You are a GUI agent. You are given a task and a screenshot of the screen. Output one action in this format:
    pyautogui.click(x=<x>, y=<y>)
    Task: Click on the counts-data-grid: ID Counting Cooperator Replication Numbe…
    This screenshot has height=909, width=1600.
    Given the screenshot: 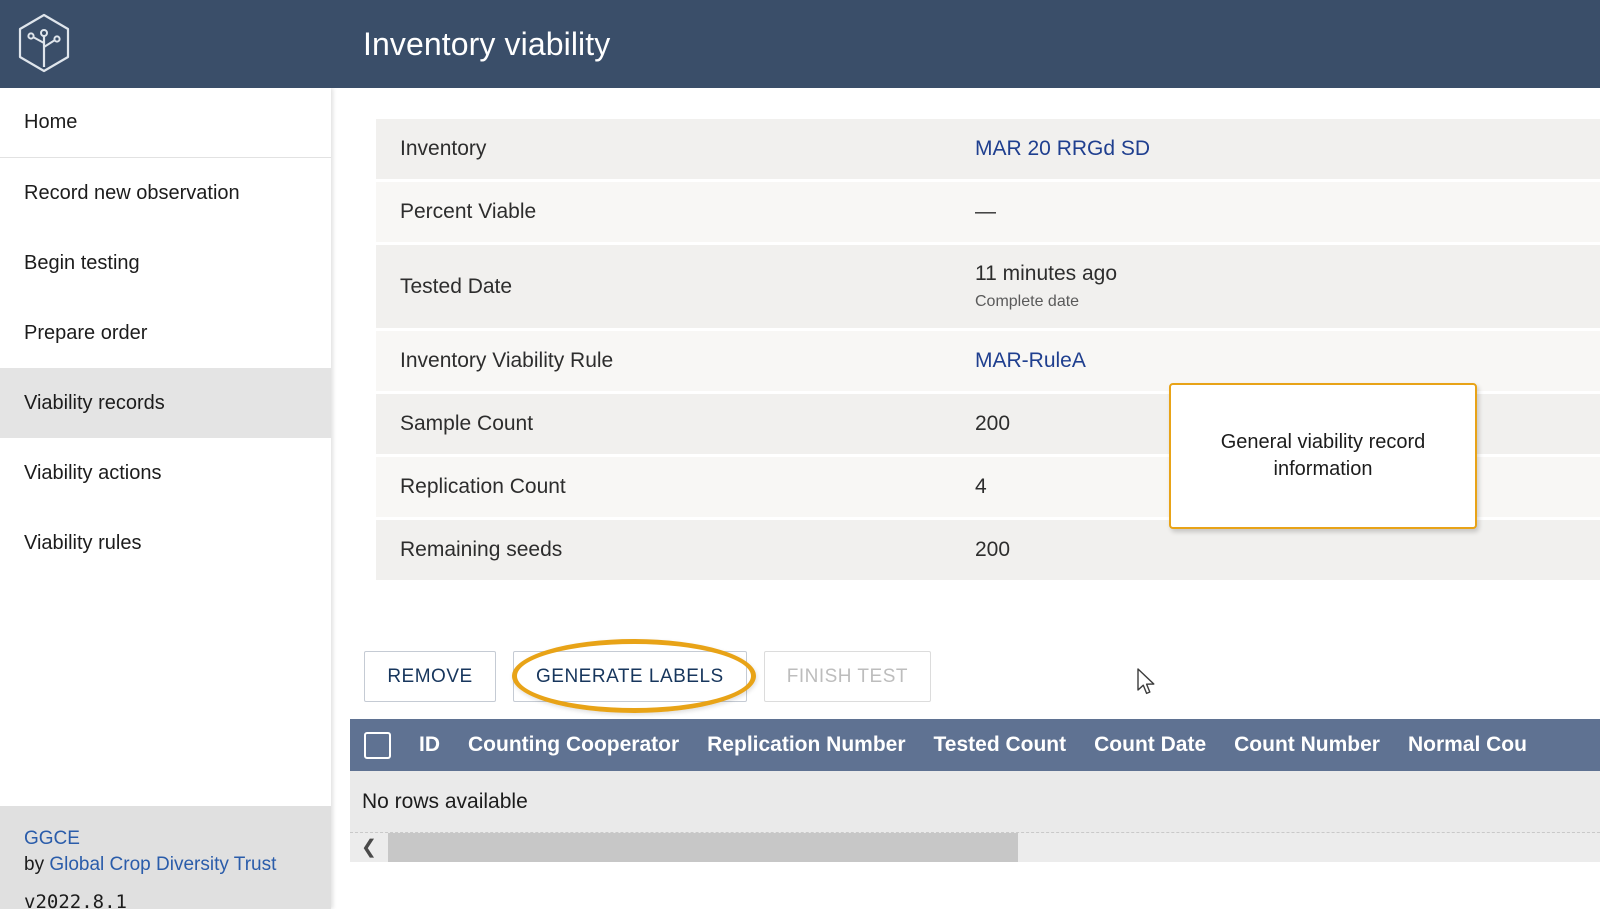 What is the action you would take?
    pyautogui.click(x=975, y=790)
    